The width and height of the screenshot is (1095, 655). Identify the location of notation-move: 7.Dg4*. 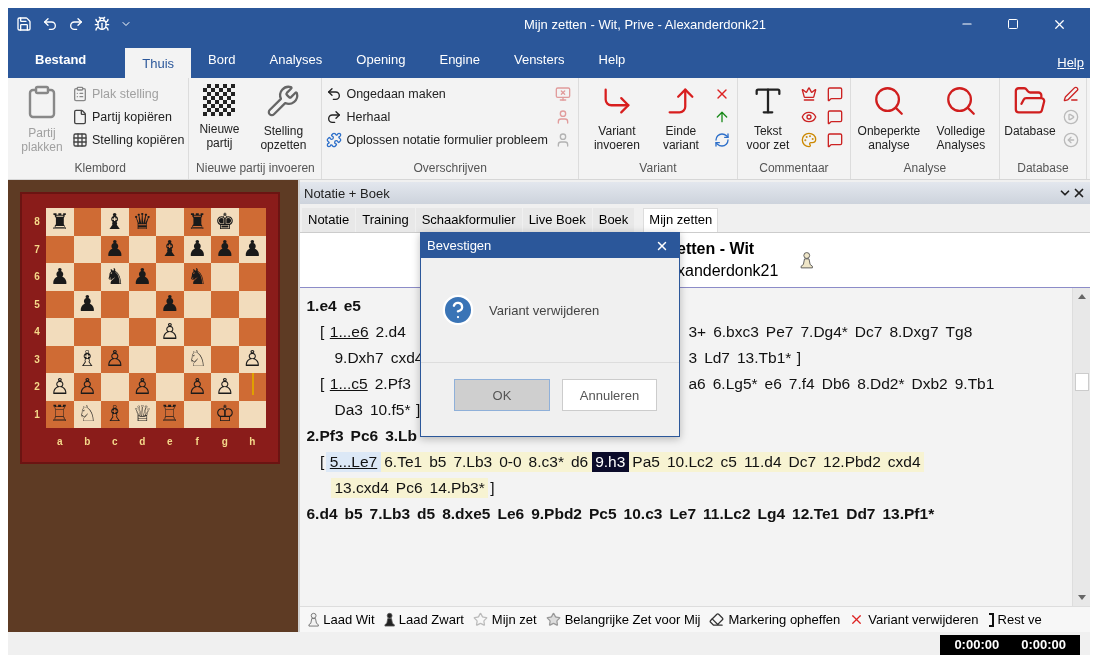
(824, 332).